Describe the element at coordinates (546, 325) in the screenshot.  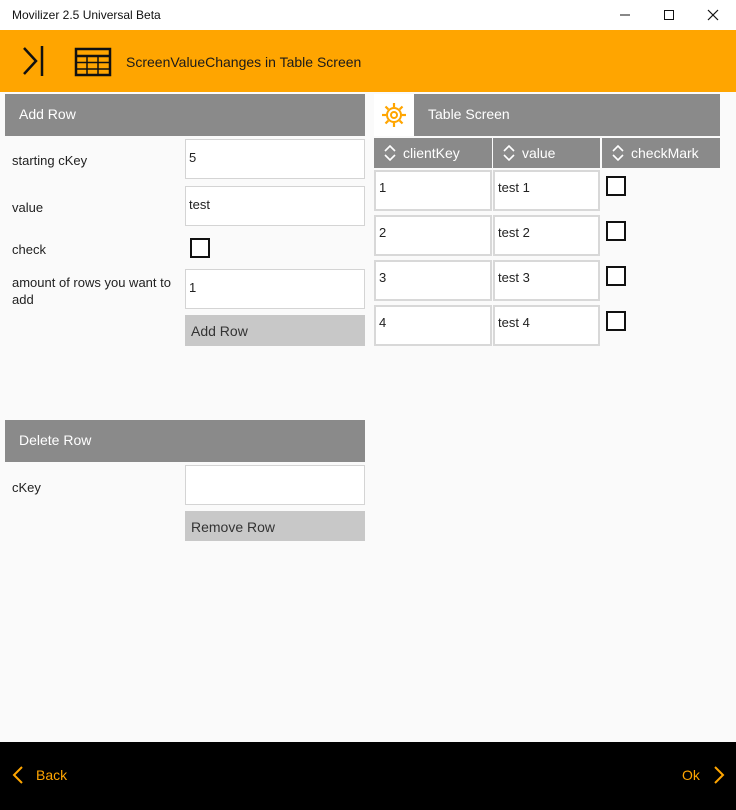
I see `table-cell-value: test 4` at that location.